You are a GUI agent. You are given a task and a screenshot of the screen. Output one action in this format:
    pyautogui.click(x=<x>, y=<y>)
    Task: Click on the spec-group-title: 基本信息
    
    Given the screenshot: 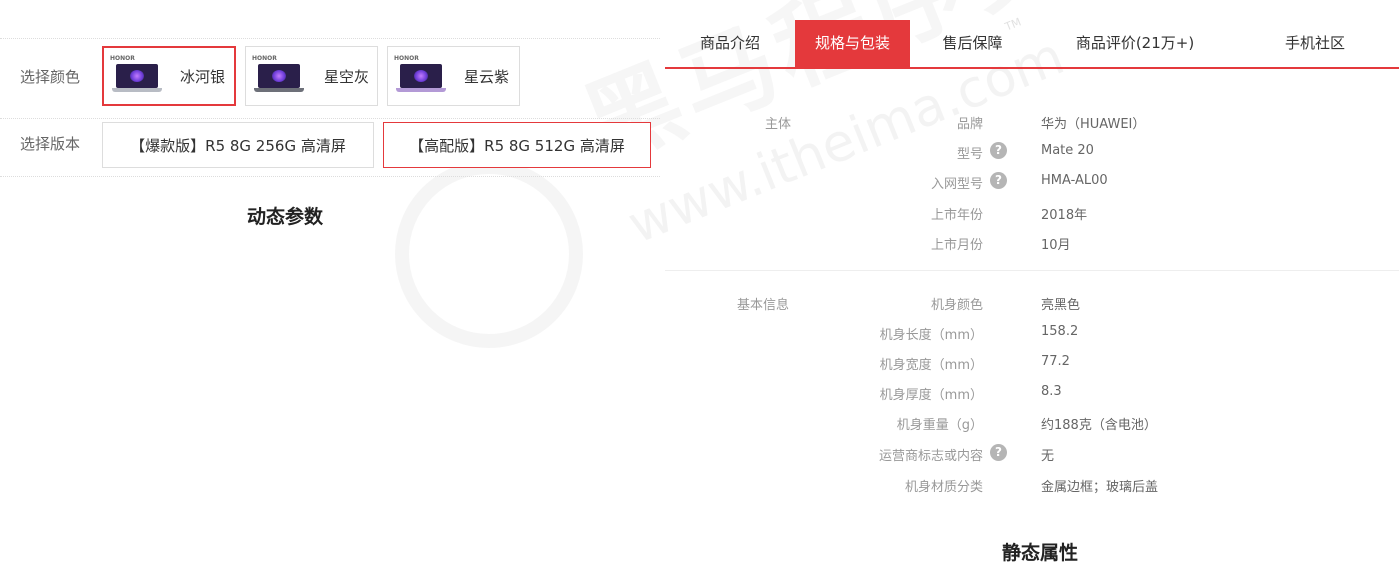 What is the action you would take?
    pyautogui.click(x=763, y=305)
    